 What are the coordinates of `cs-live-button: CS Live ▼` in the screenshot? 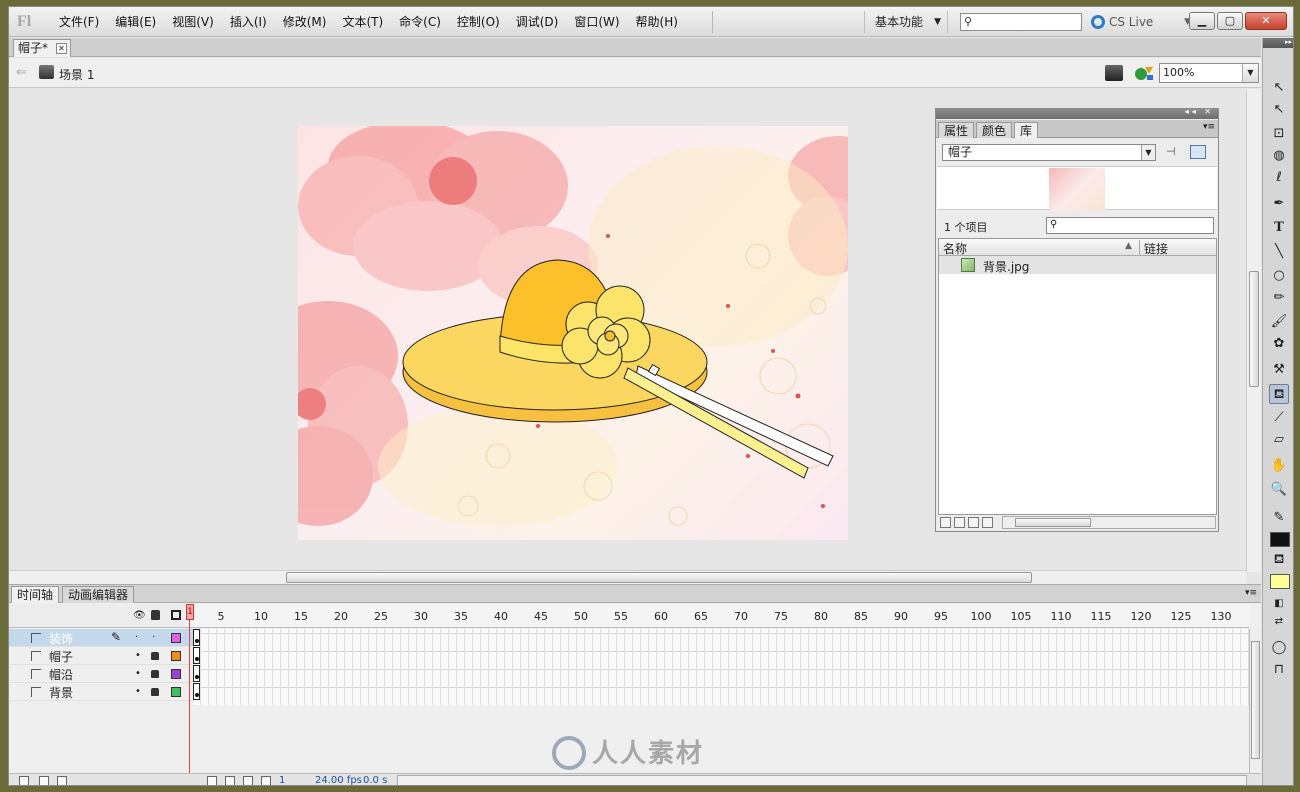 It's located at (1141, 22).